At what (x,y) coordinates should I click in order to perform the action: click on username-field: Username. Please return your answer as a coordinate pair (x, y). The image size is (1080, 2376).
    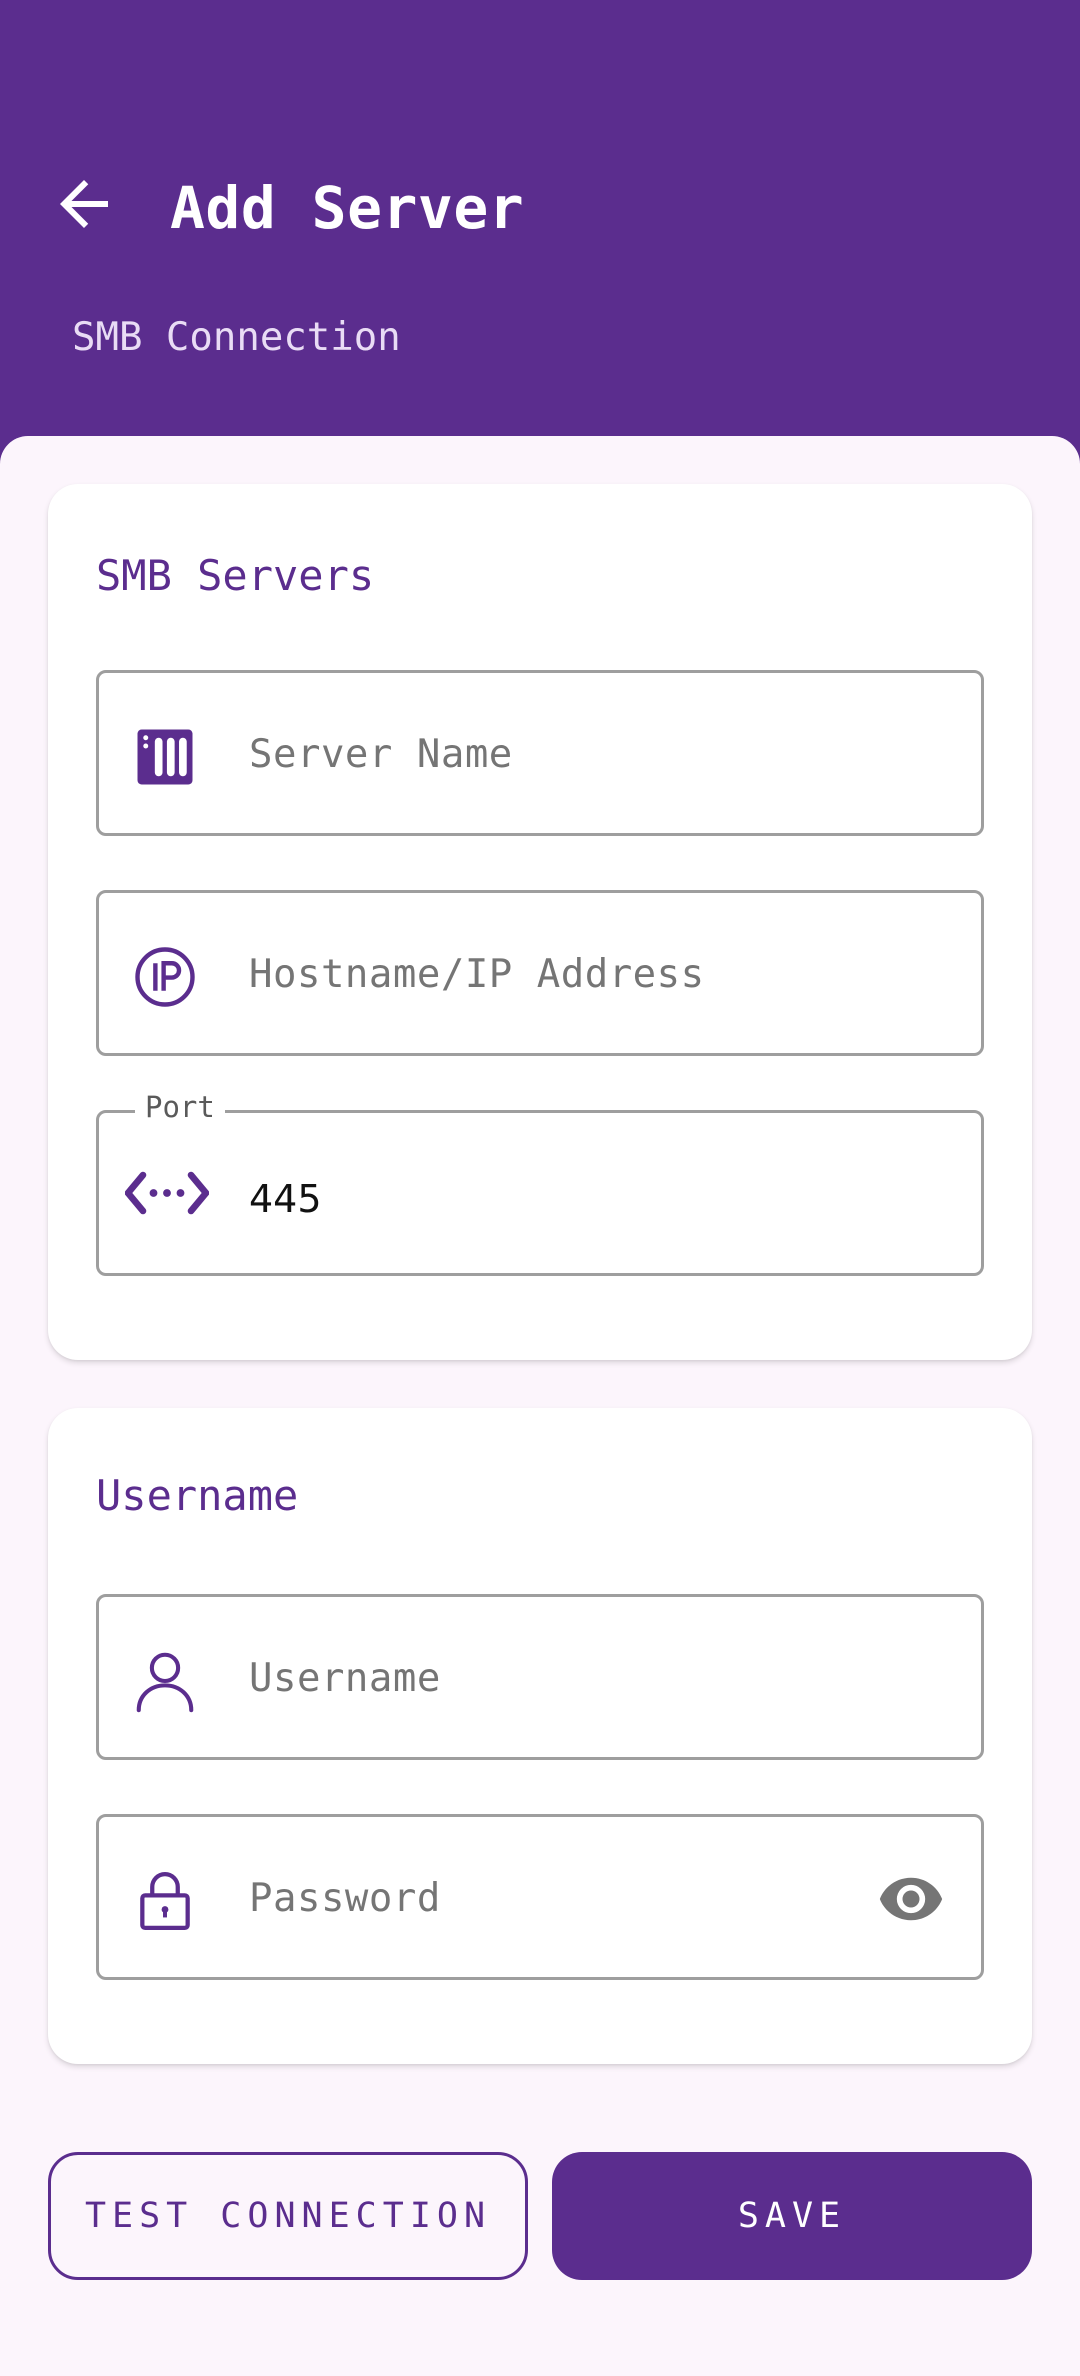
    Looking at the image, I should click on (540, 1677).